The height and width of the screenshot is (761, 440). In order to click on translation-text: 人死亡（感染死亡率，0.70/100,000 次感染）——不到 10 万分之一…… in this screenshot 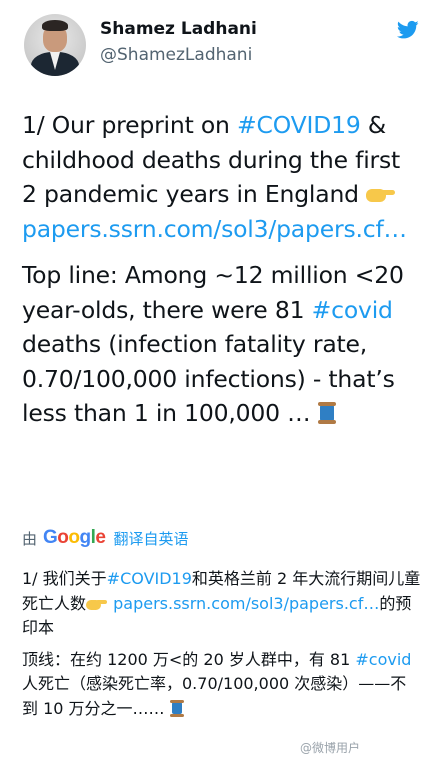, I will do `click(214, 696)`.